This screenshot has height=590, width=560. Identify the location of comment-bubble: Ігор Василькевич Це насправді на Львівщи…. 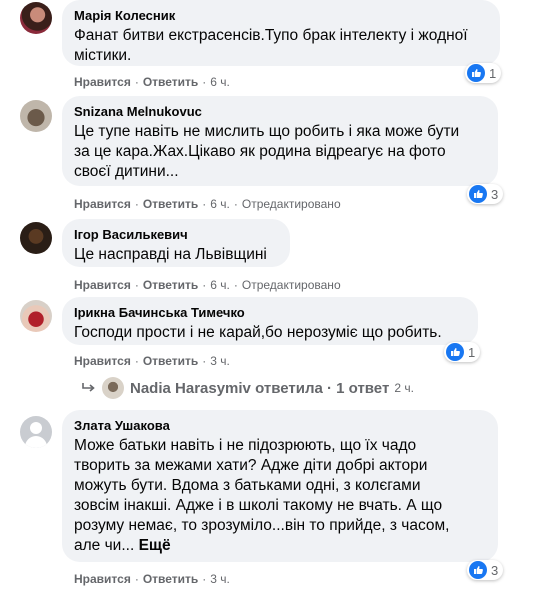
(176, 243).